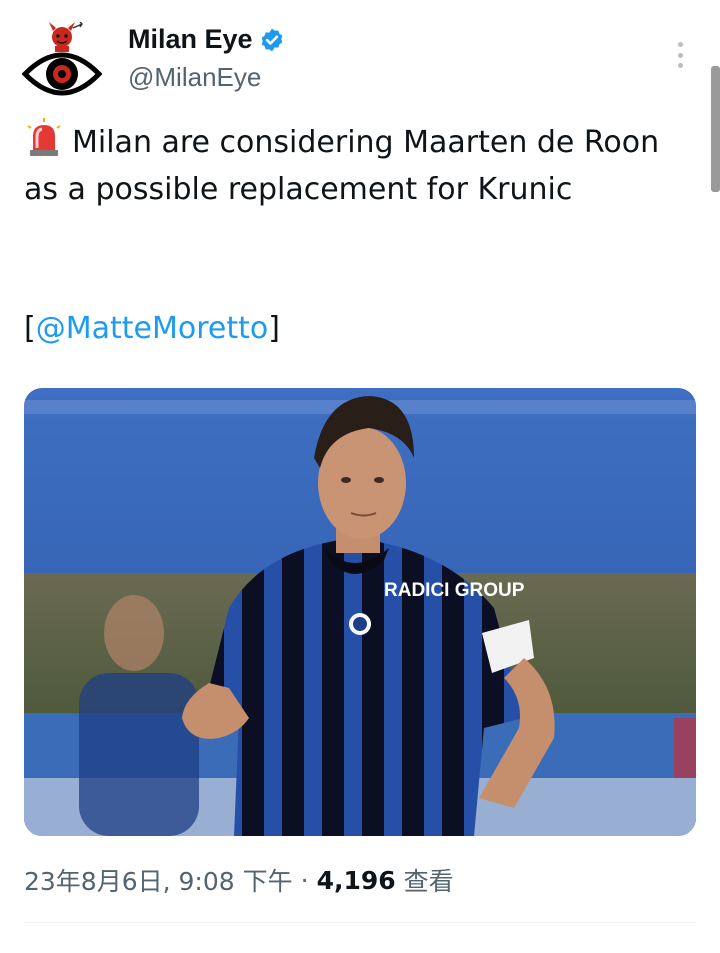 The width and height of the screenshot is (720, 953). What do you see at coordinates (190, 39) in the screenshot?
I see `author-name-text: Milan Eye` at bounding box center [190, 39].